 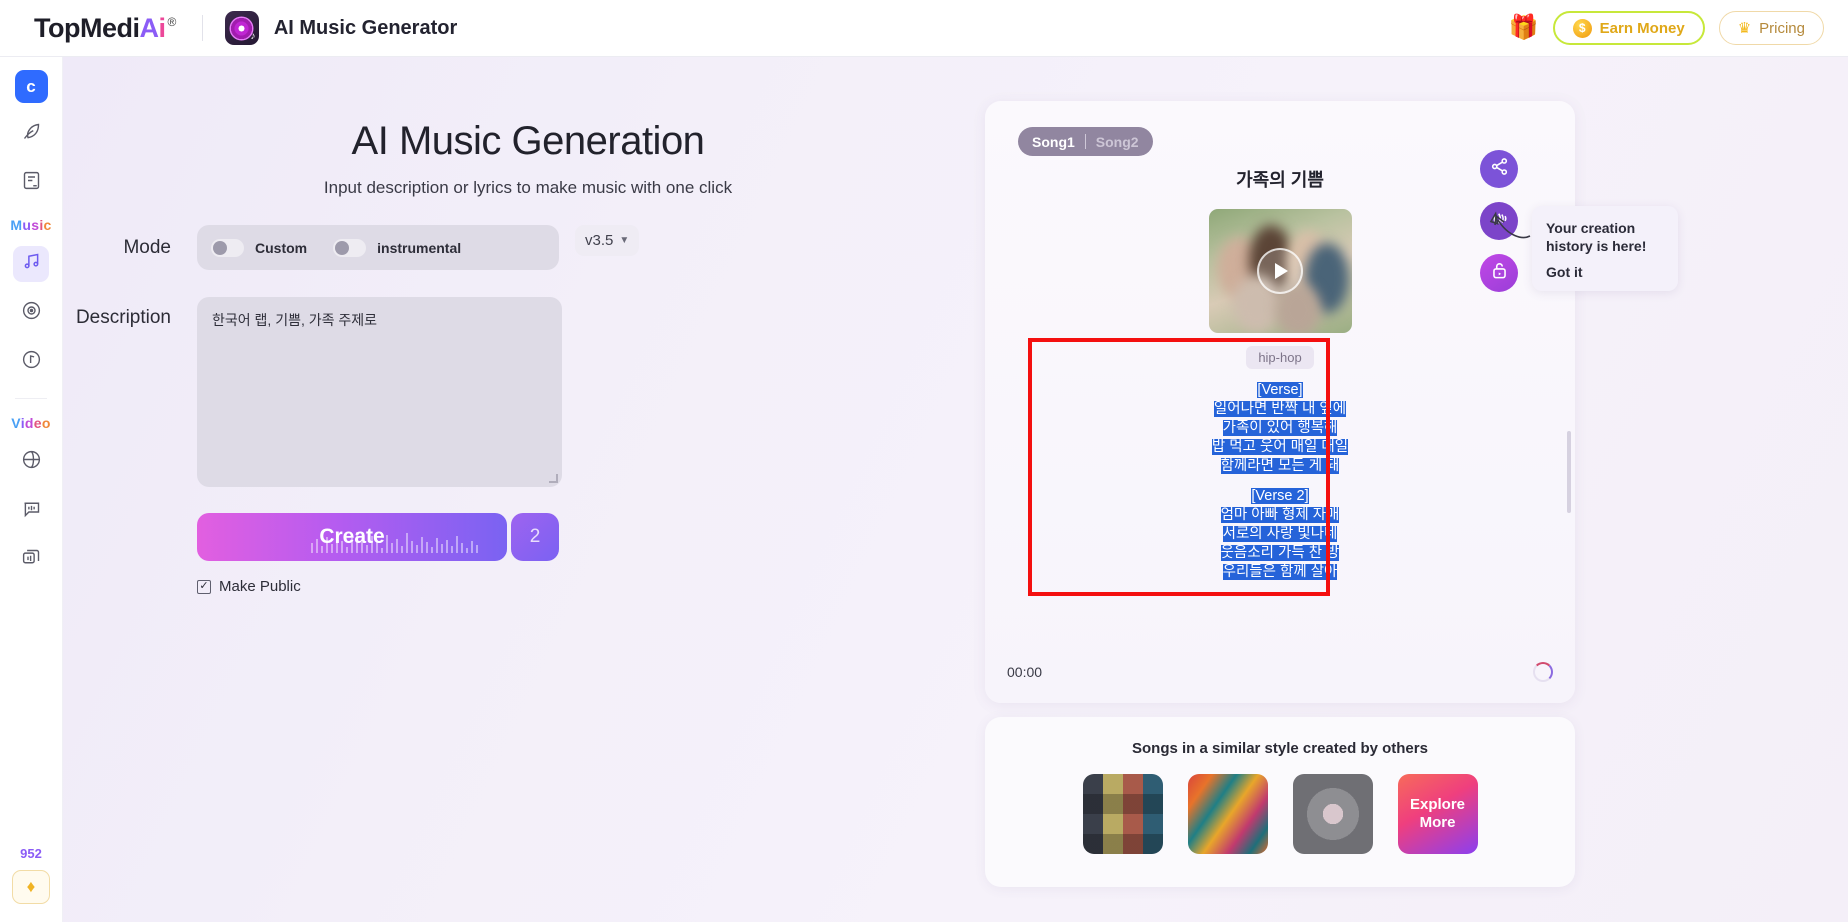 What do you see at coordinates (253, 36) in the screenshot?
I see `music-note-icon: ♪` at bounding box center [253, 36].